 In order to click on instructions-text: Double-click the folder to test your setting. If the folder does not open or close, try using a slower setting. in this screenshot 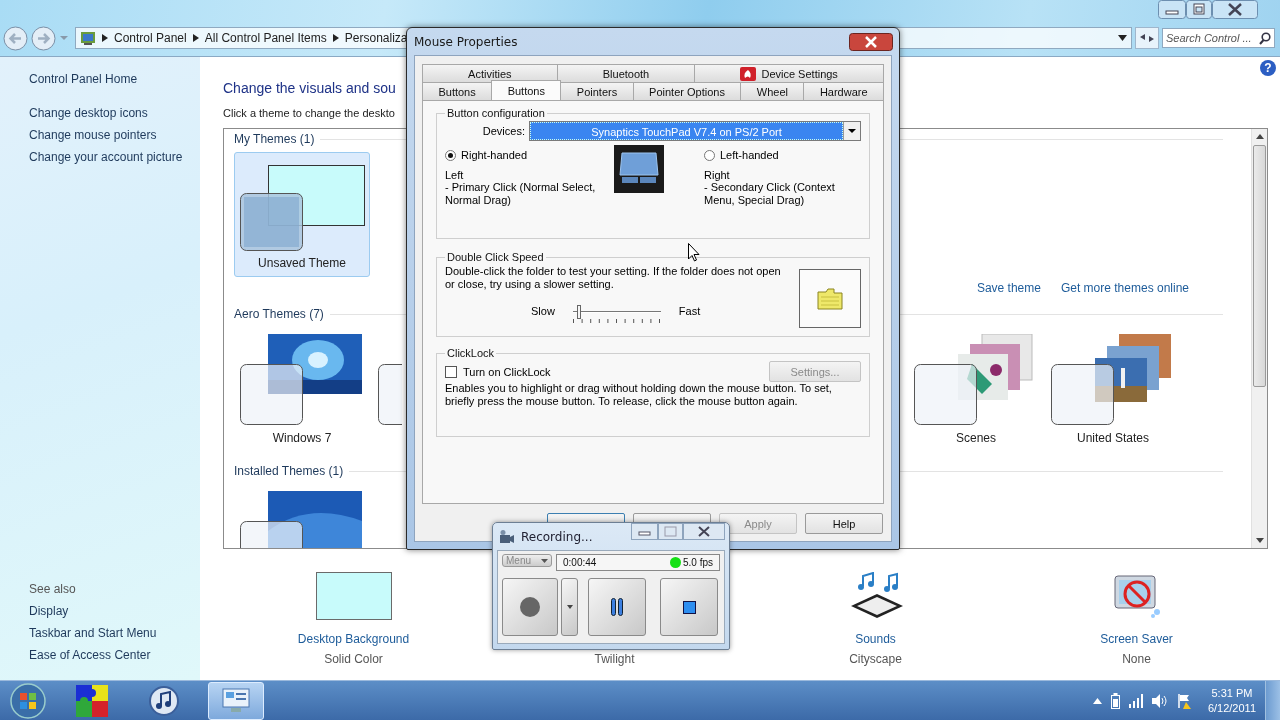, I will do `click(613, 278)`.